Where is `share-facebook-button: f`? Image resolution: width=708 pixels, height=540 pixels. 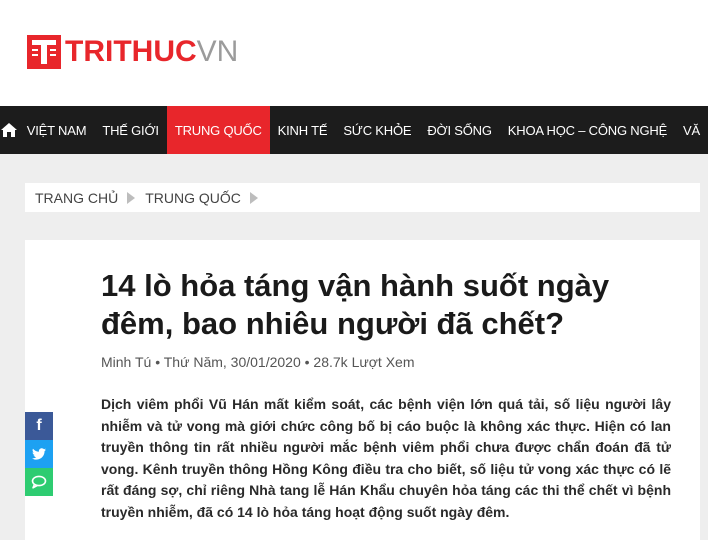 share-facebook-button: f is located at coordinates (39, 426).